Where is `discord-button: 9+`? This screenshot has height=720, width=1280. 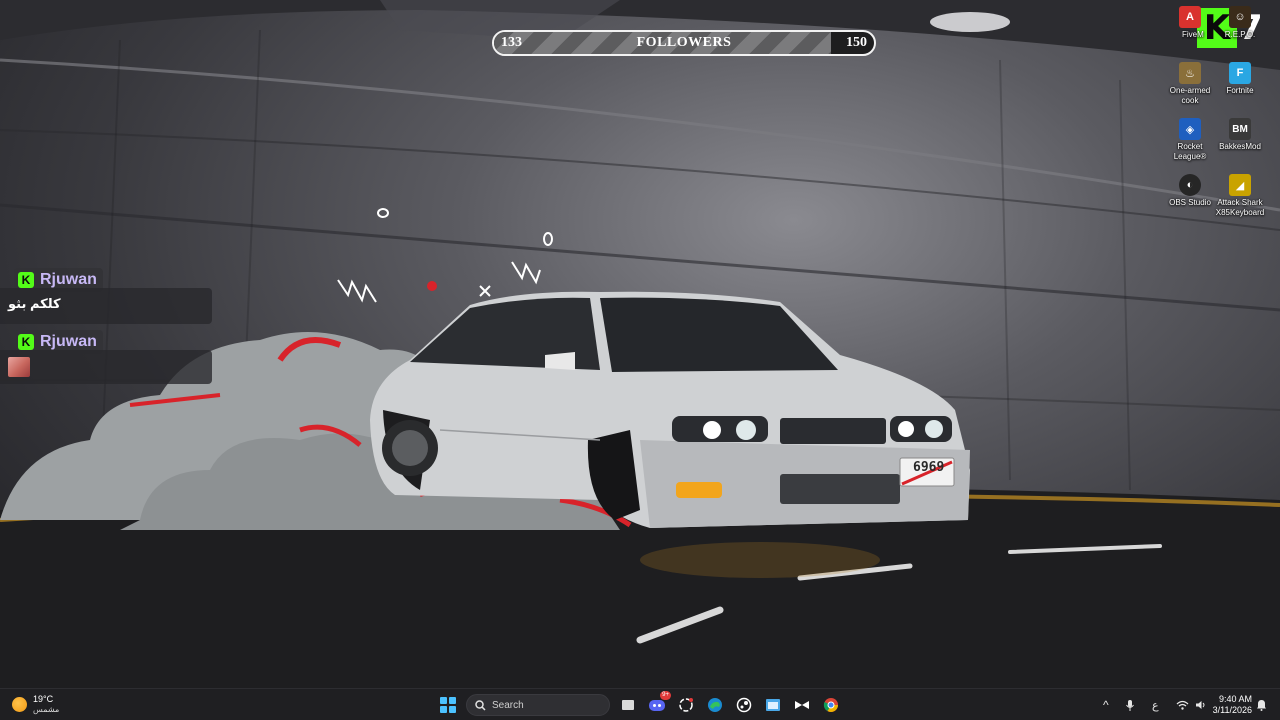 discord-button: 9+ is located at coordinates (658, 704).